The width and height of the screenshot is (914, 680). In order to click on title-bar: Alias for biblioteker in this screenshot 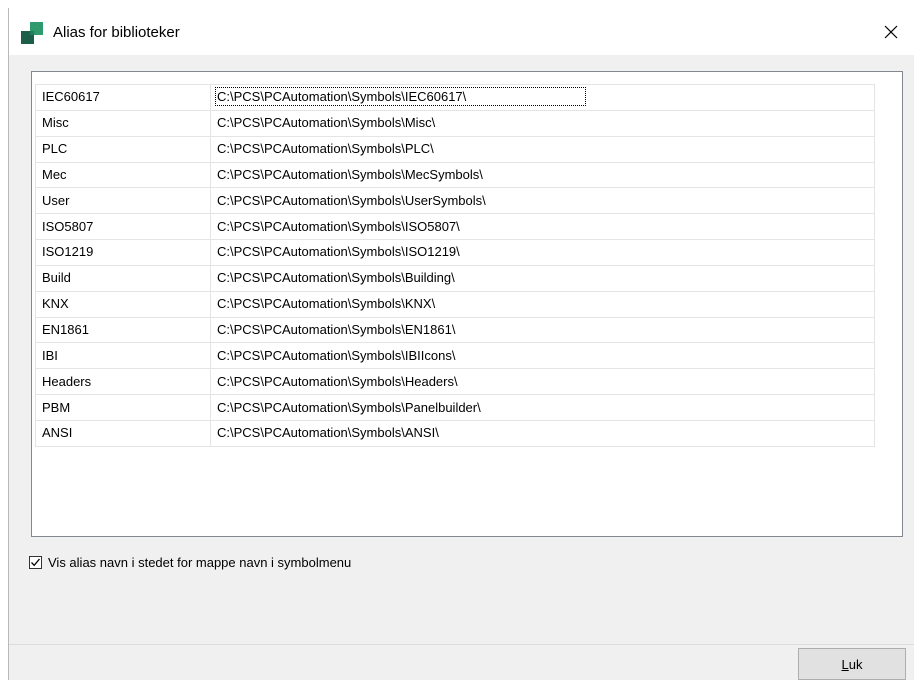, I will do `click(461, 31)`.